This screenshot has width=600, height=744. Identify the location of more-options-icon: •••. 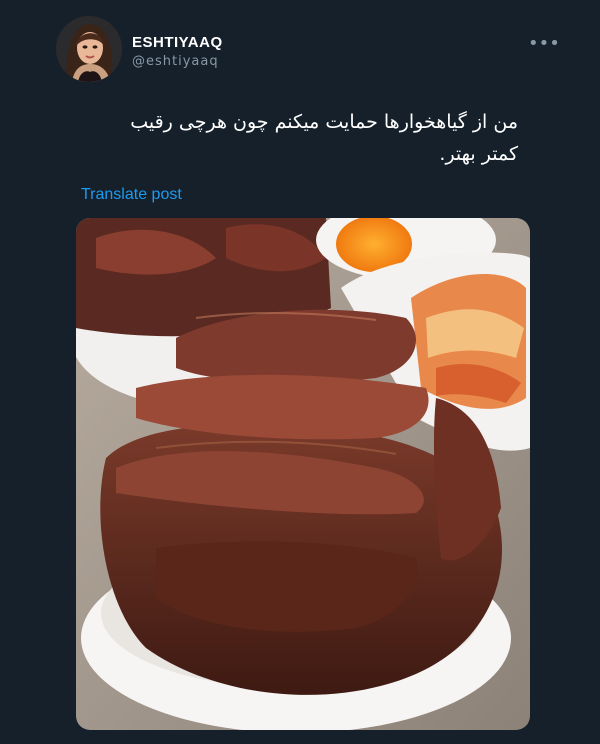
(544, 44).